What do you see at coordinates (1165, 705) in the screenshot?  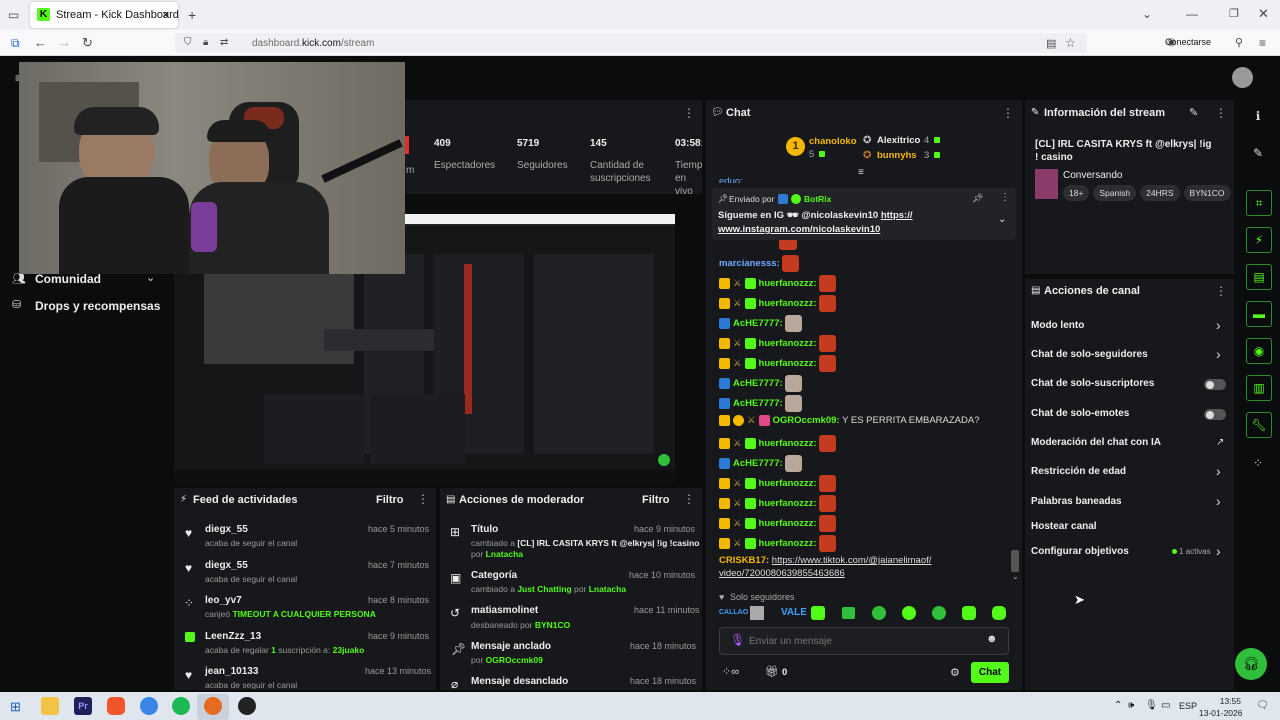 I see `network-icon: ▭` at bounding box center [1165, 705].